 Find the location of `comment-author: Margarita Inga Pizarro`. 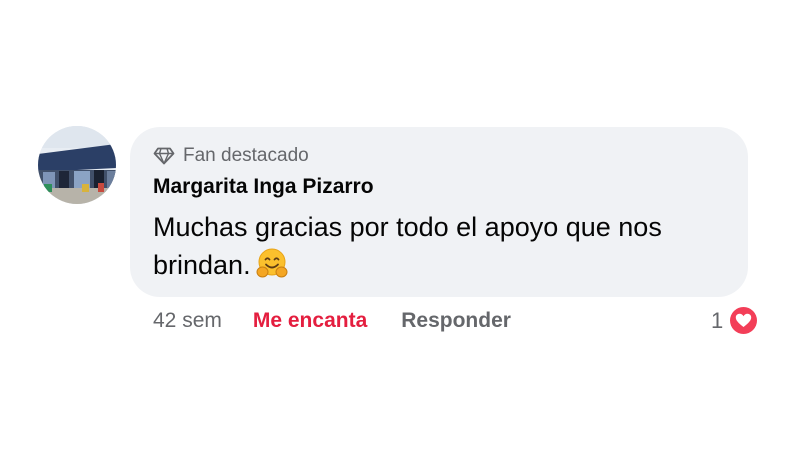

comment-author: Margarita Inga Pizarro is located at coordinates (263, 187).